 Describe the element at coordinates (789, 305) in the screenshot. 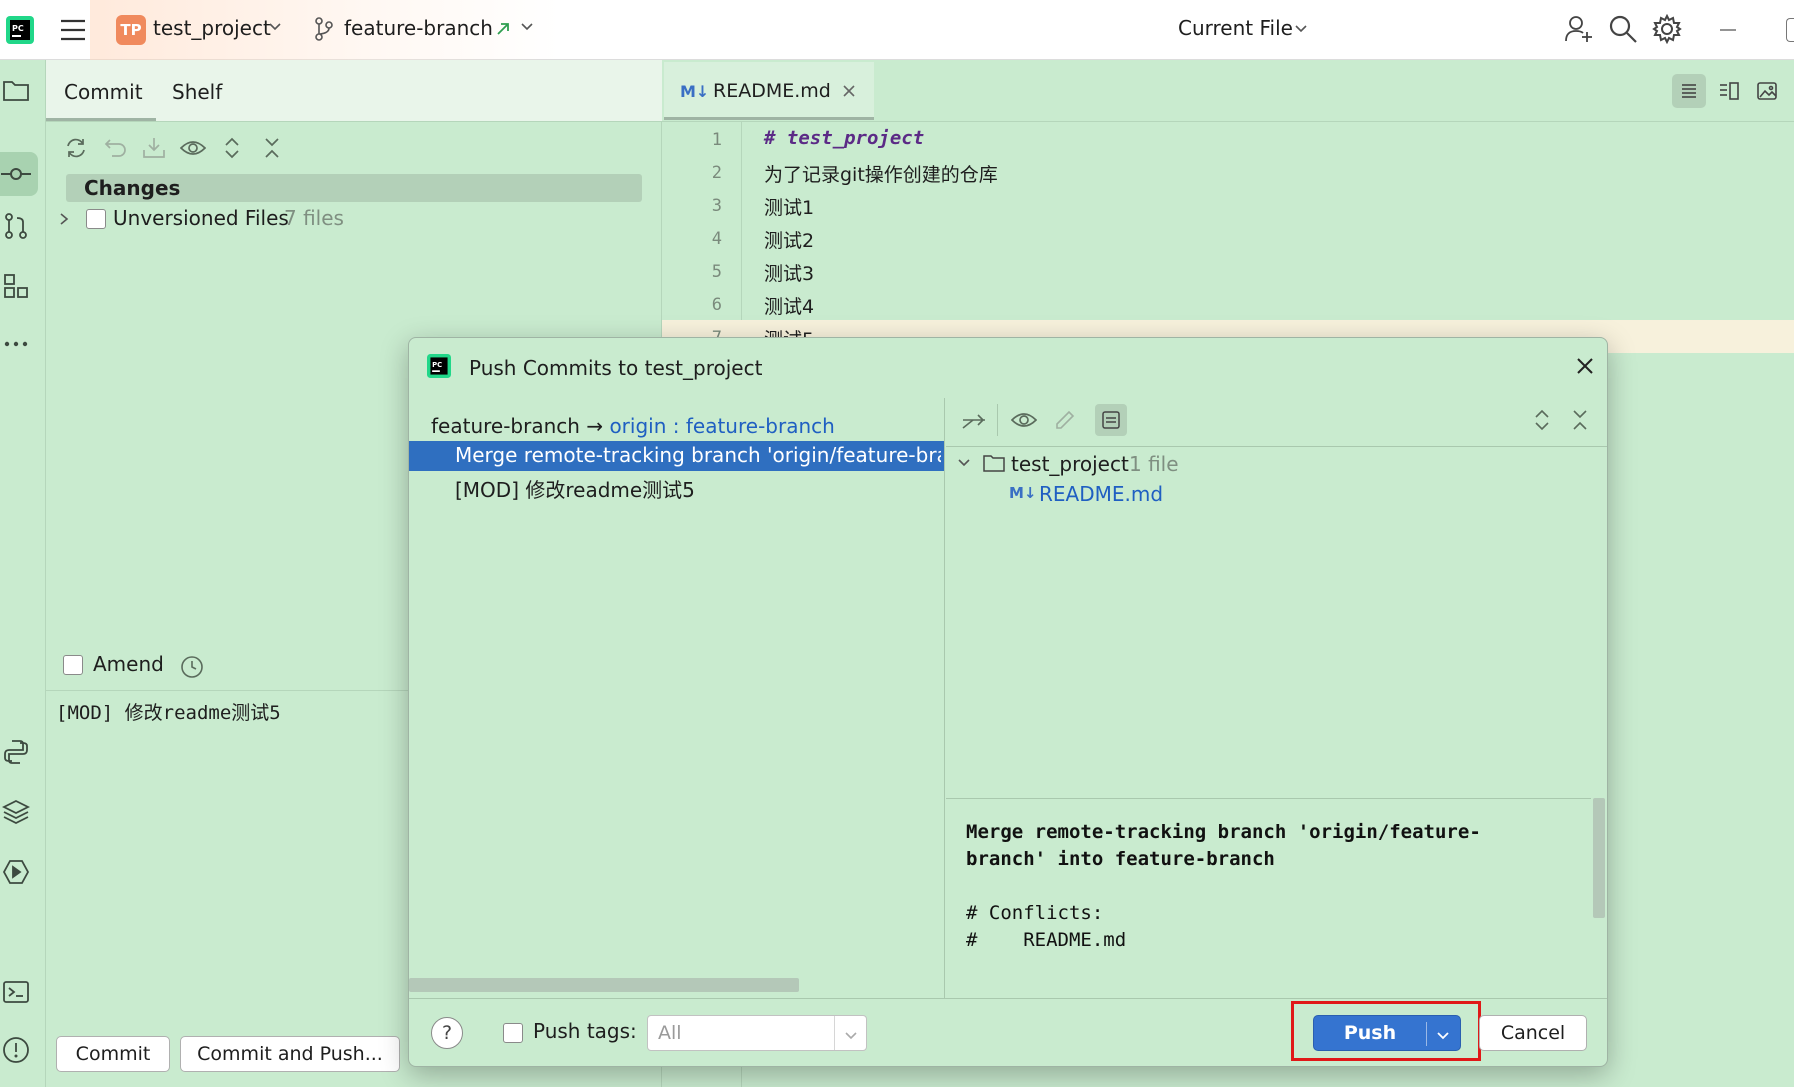

I see `code-line: 测试4` at that location.